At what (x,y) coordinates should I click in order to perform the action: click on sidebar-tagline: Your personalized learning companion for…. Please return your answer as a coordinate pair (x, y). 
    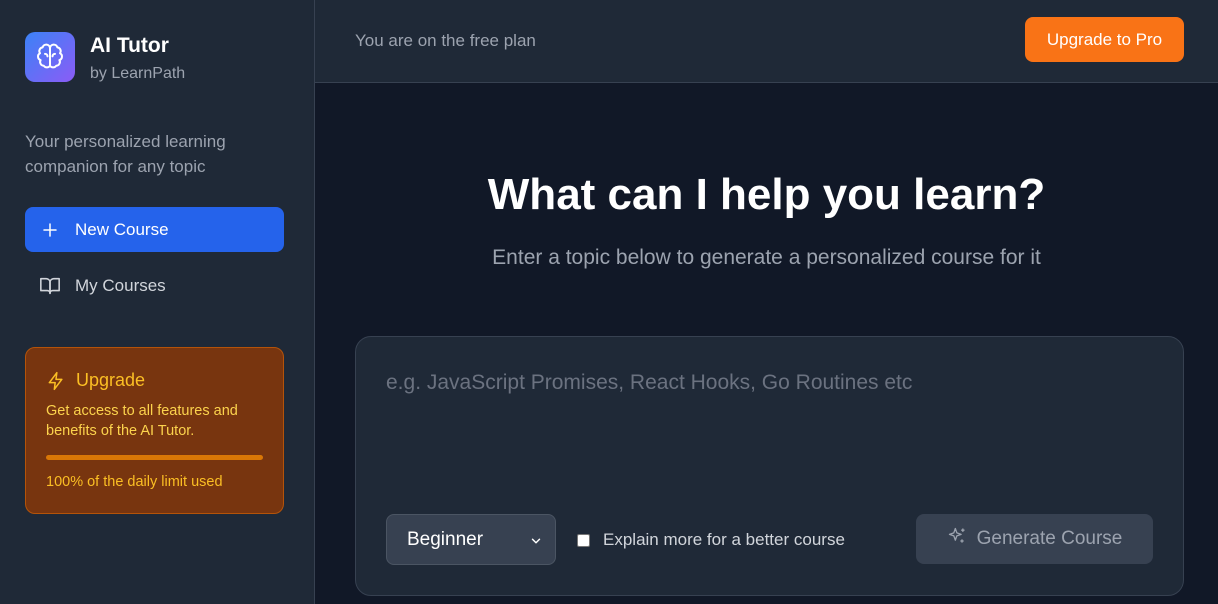
    Looking at the image, I should click on (125, 154).